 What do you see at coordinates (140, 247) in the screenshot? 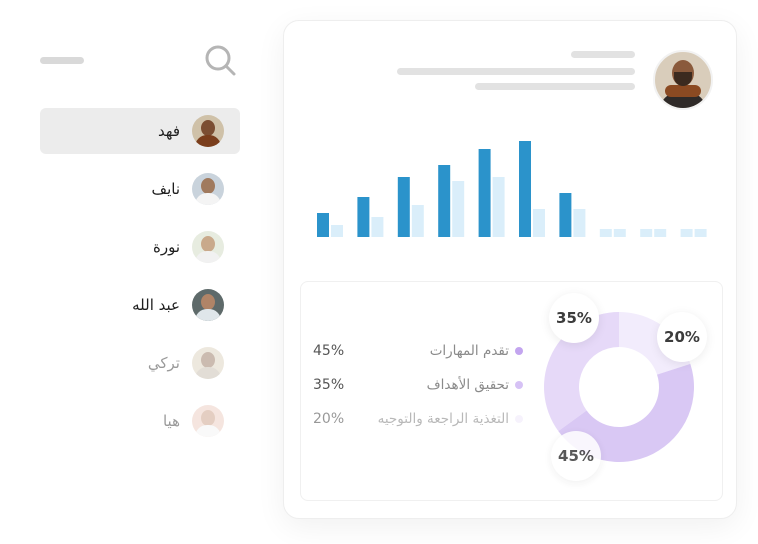
I see `contact-item-noura: نورة` at bounding box center [140, 247].